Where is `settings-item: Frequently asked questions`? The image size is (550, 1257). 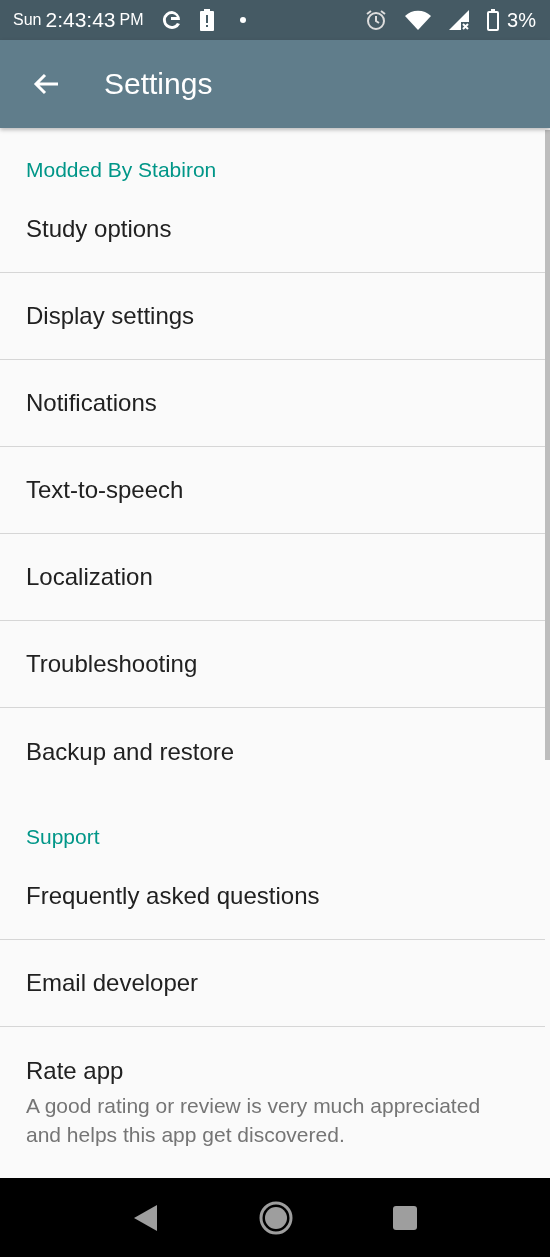 settings-item: Frequently asked questions is located at coordinates (272, 896).